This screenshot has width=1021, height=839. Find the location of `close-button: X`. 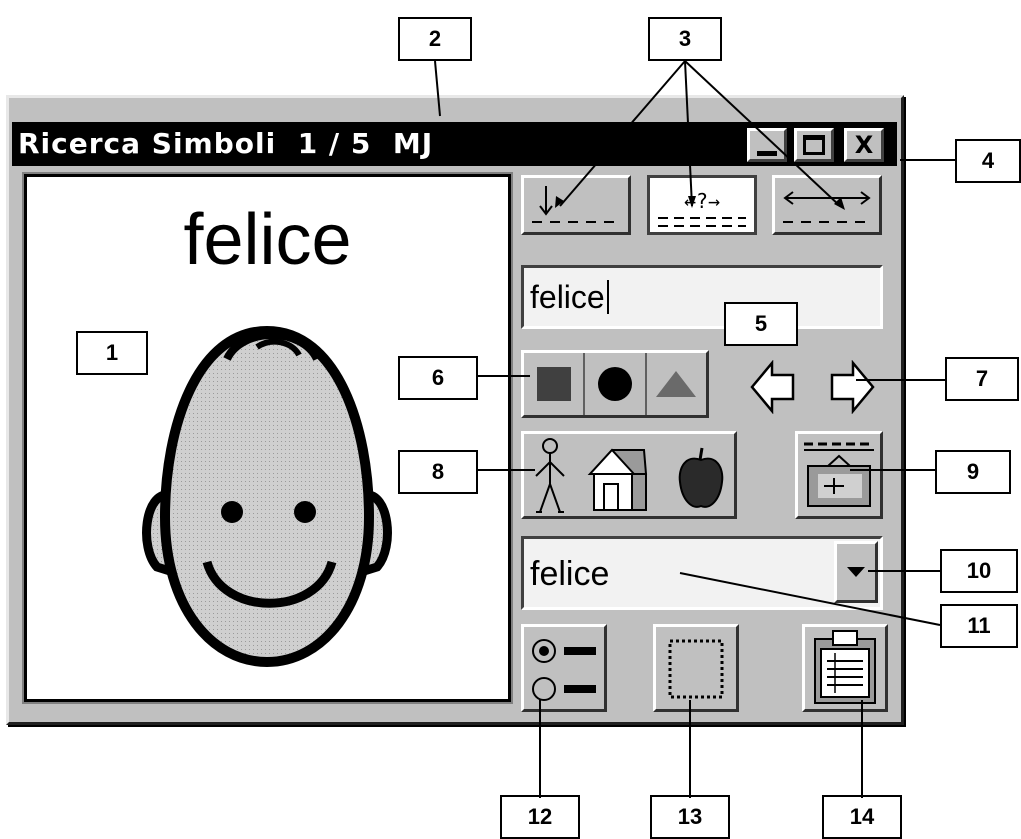

close-button: X is located at coordinates (864, 145).